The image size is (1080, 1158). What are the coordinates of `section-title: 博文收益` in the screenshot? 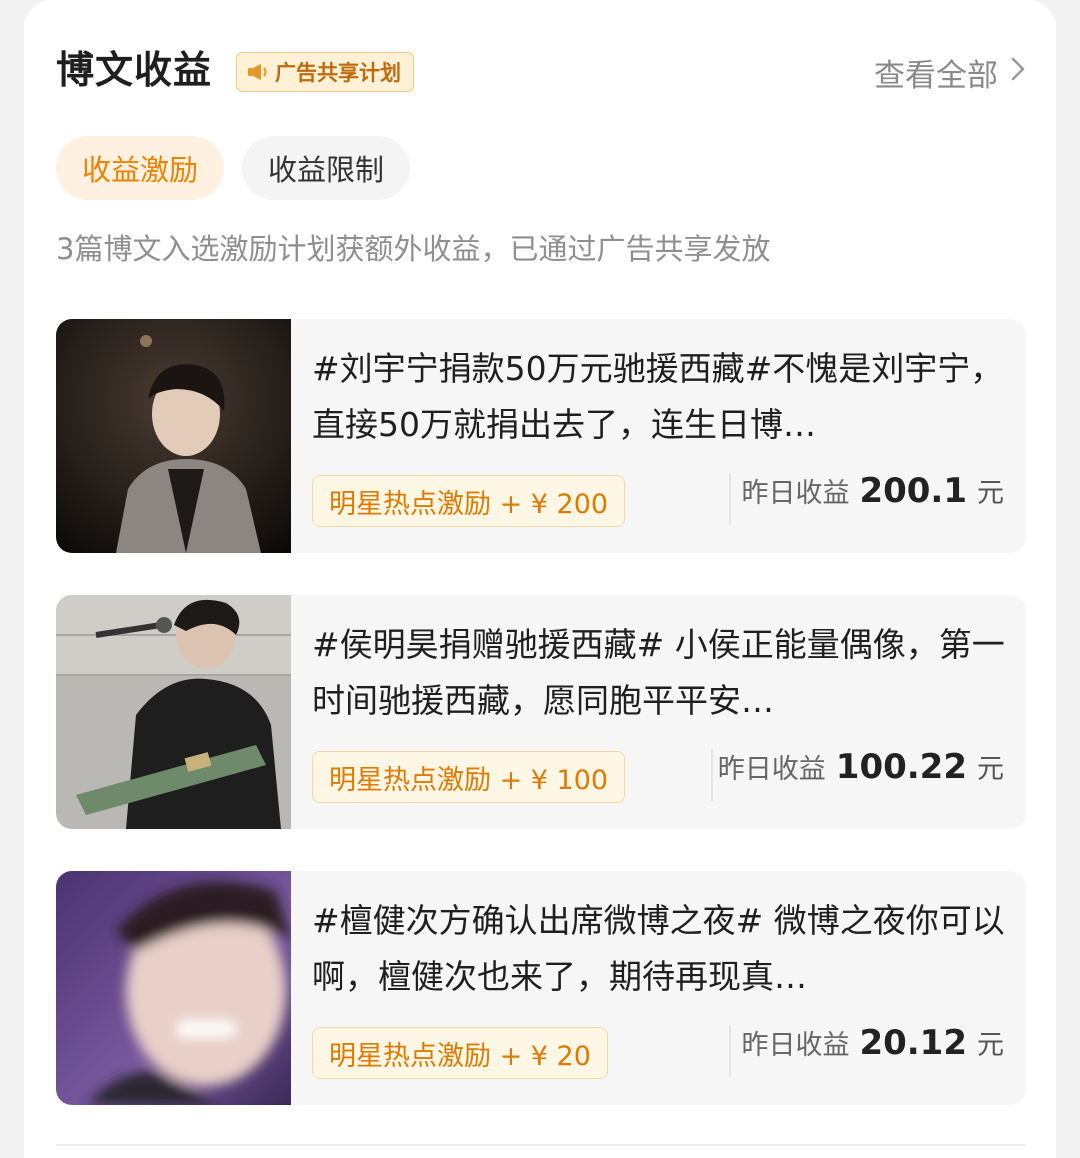 It's located at (134, 70).